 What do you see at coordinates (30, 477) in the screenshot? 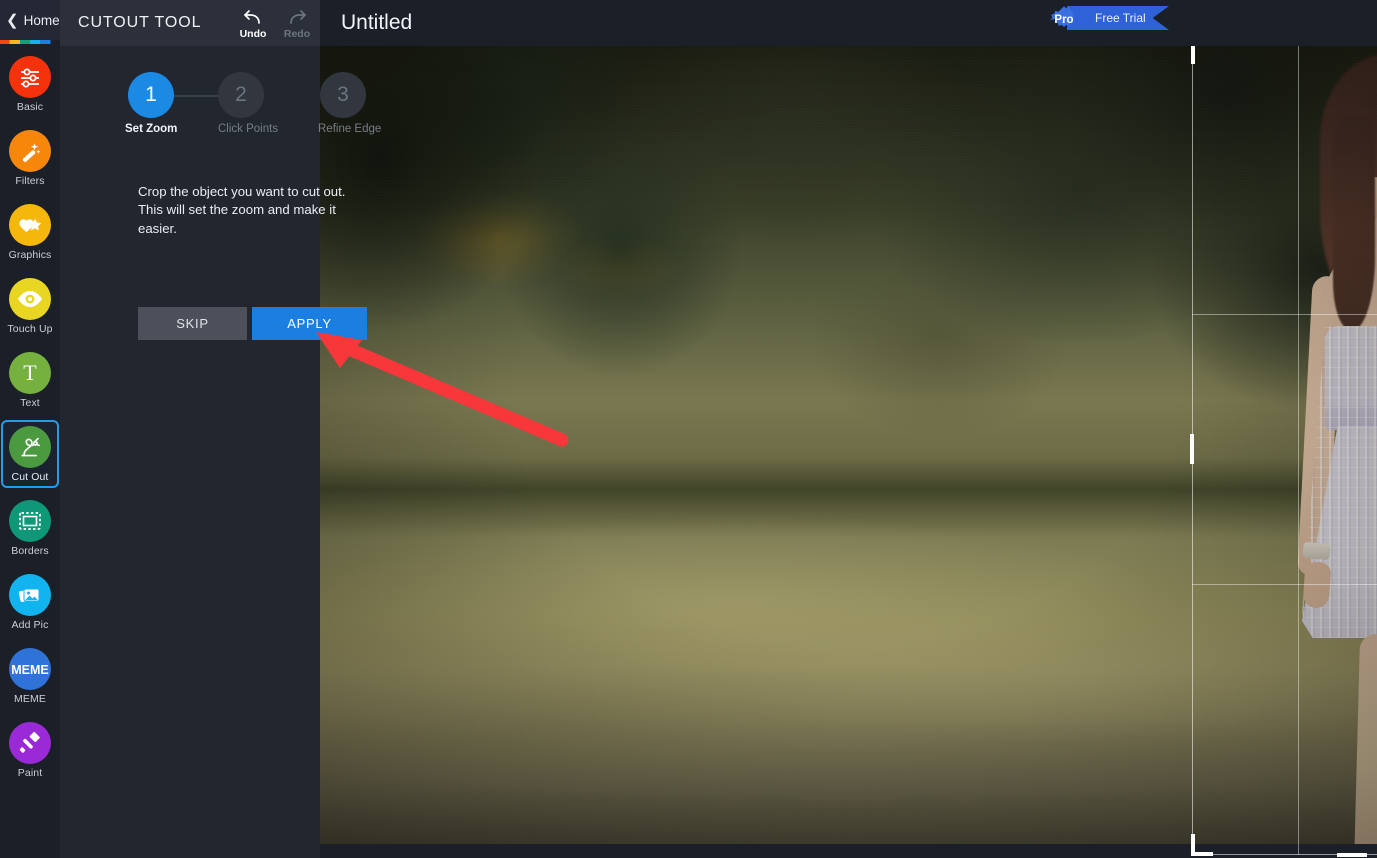
I see `tool-label: Cut Out` at bounding box center [30, 477].